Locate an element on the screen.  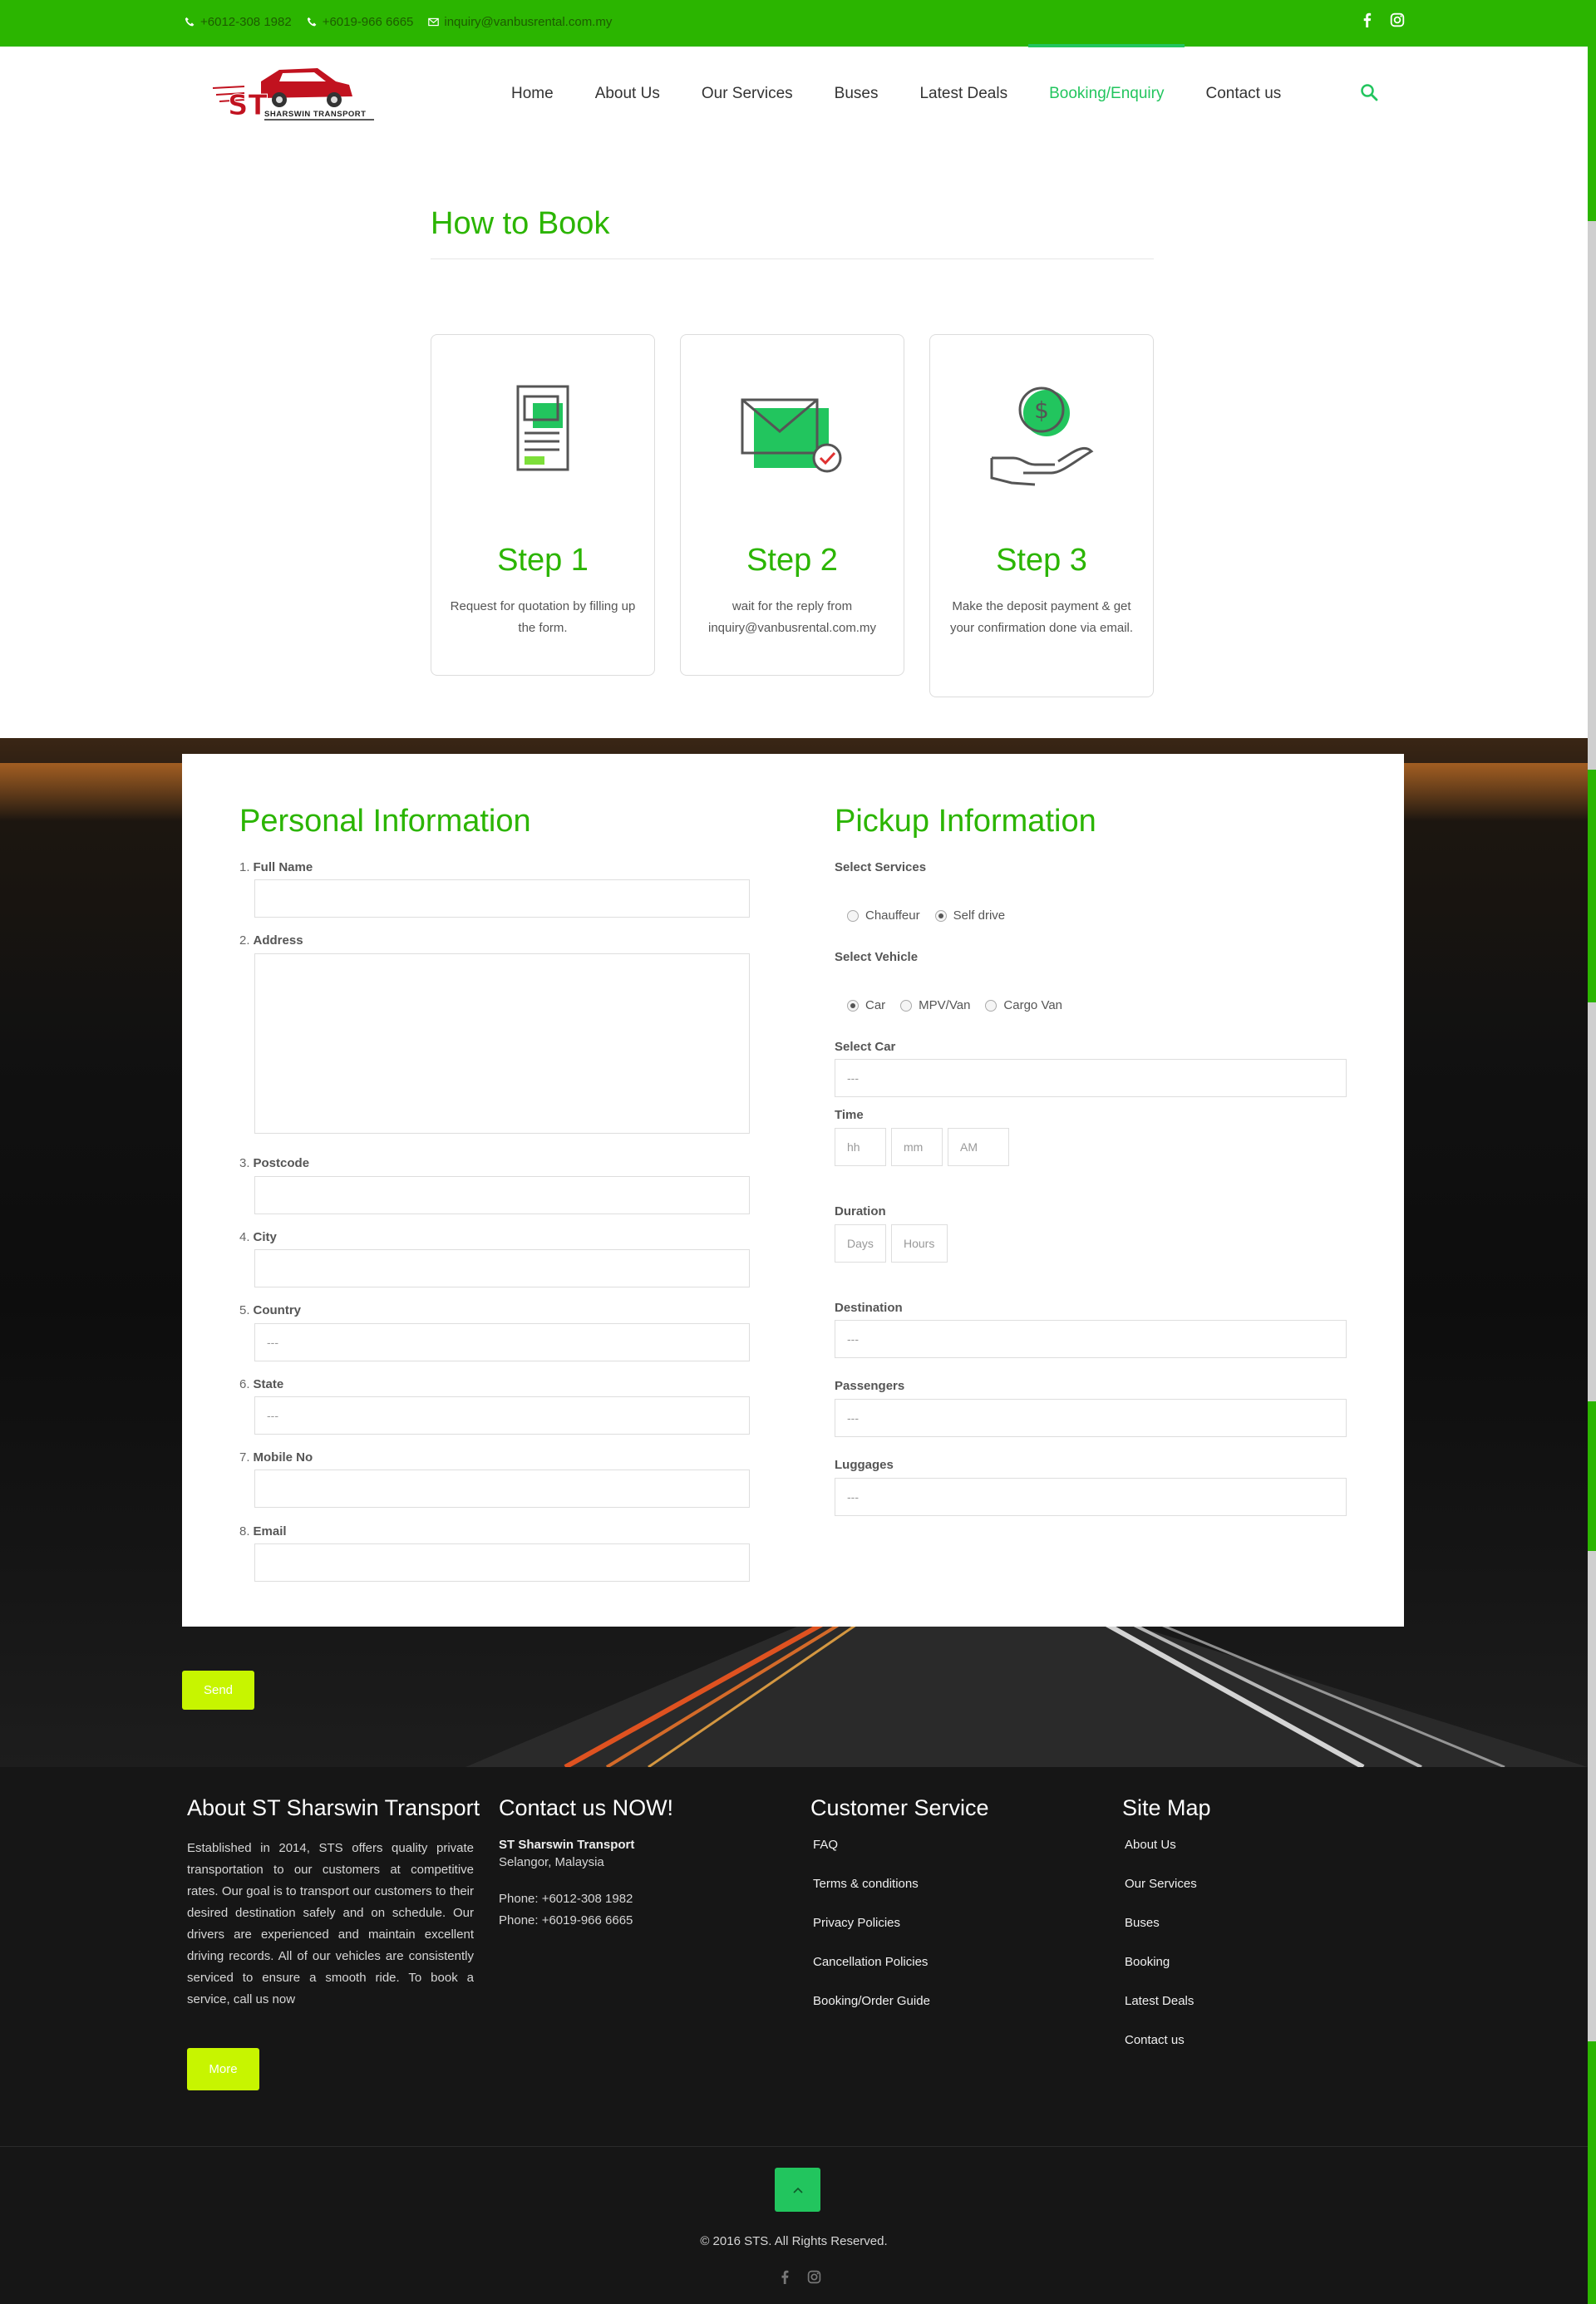
nav-latest-deals: Latest Deals is located at coordinates (963, 94).